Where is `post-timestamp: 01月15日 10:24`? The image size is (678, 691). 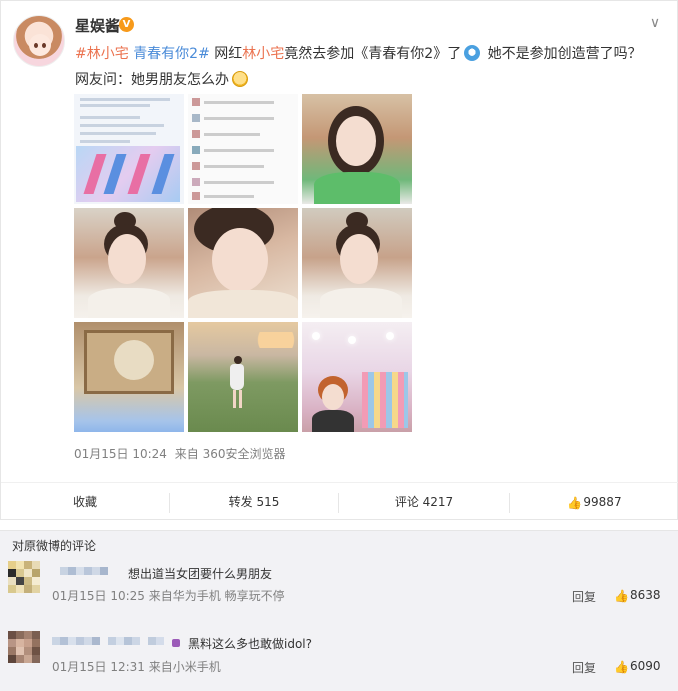 post-timestamp: 01月15日 10:24 is located at coordinates (120, 454).